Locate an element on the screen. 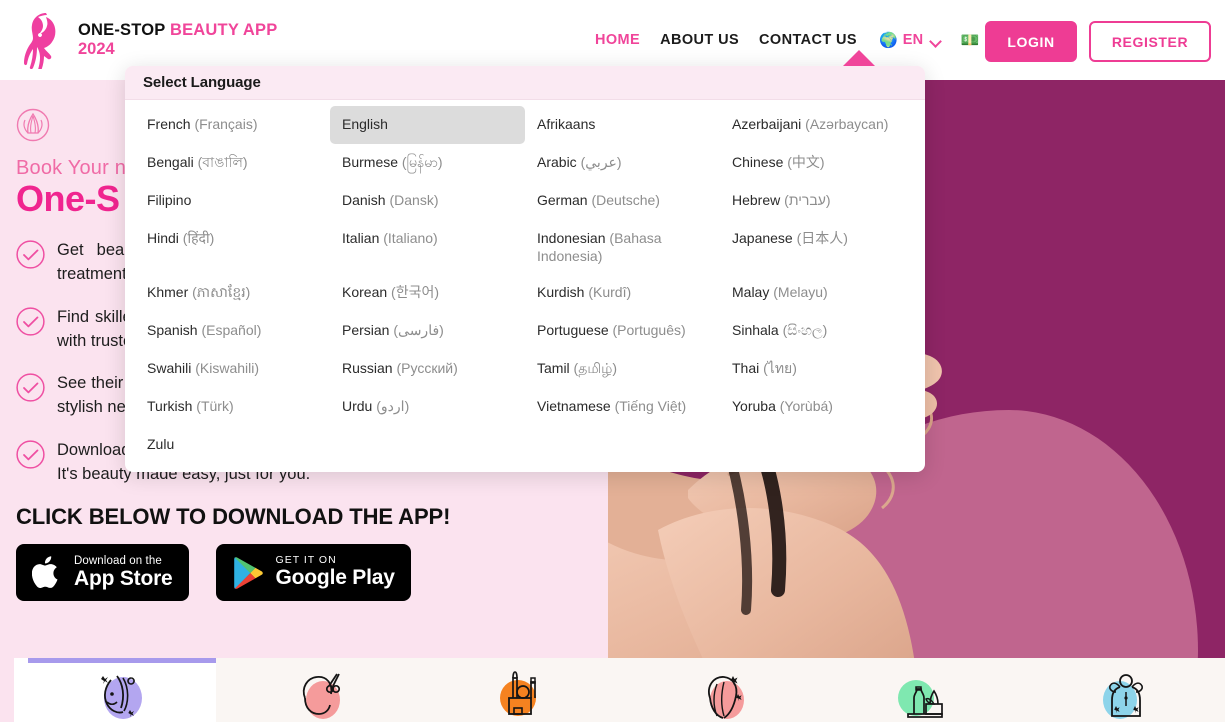 This screenshot has height=722, width=1225. language-option-arabic: Arabic (عربي) is located at coordinates (622, 163).